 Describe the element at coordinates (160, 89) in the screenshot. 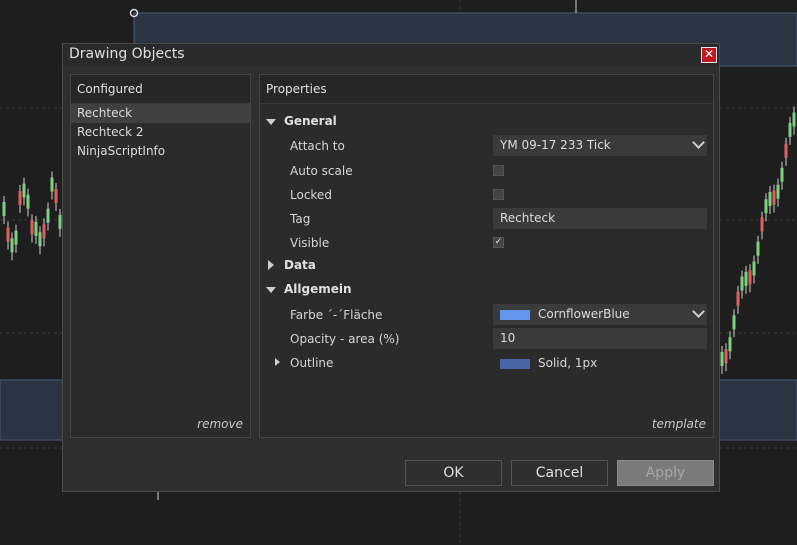

I see `configured-header: Configured` at that location.